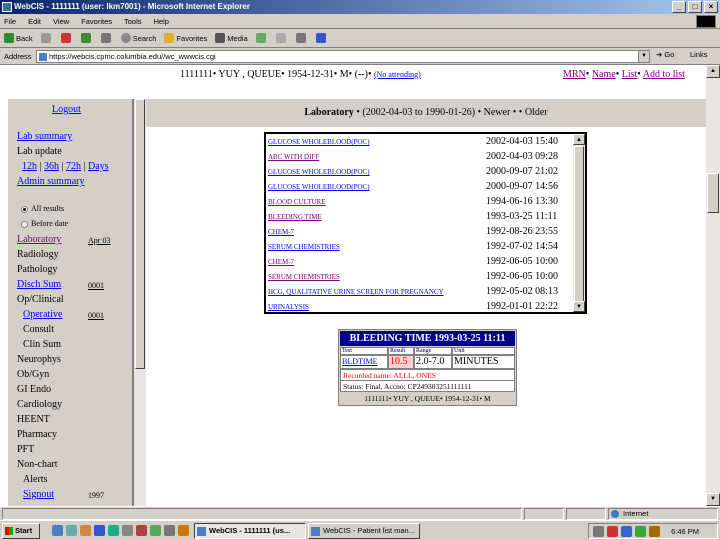 The image size is (720, 540). I want to click on lab-summary-link: Lab summary, so click(44, 136).